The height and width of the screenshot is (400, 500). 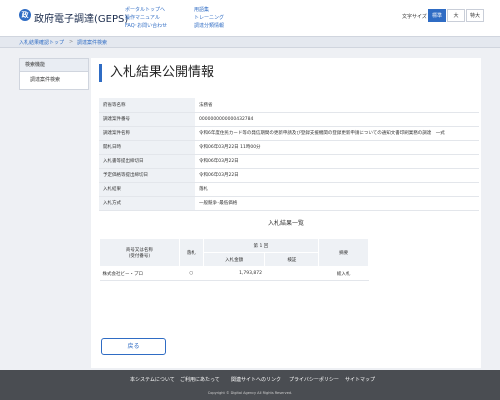 I want to click on col-award-header: 落札, so click(x=191, y=252).